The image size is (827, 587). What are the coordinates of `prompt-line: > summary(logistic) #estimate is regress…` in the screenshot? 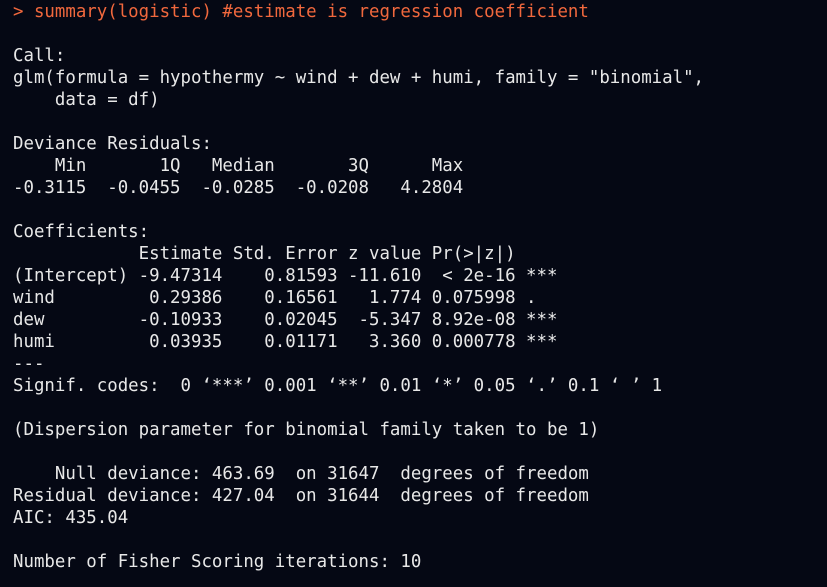 It's located at (301, 12).